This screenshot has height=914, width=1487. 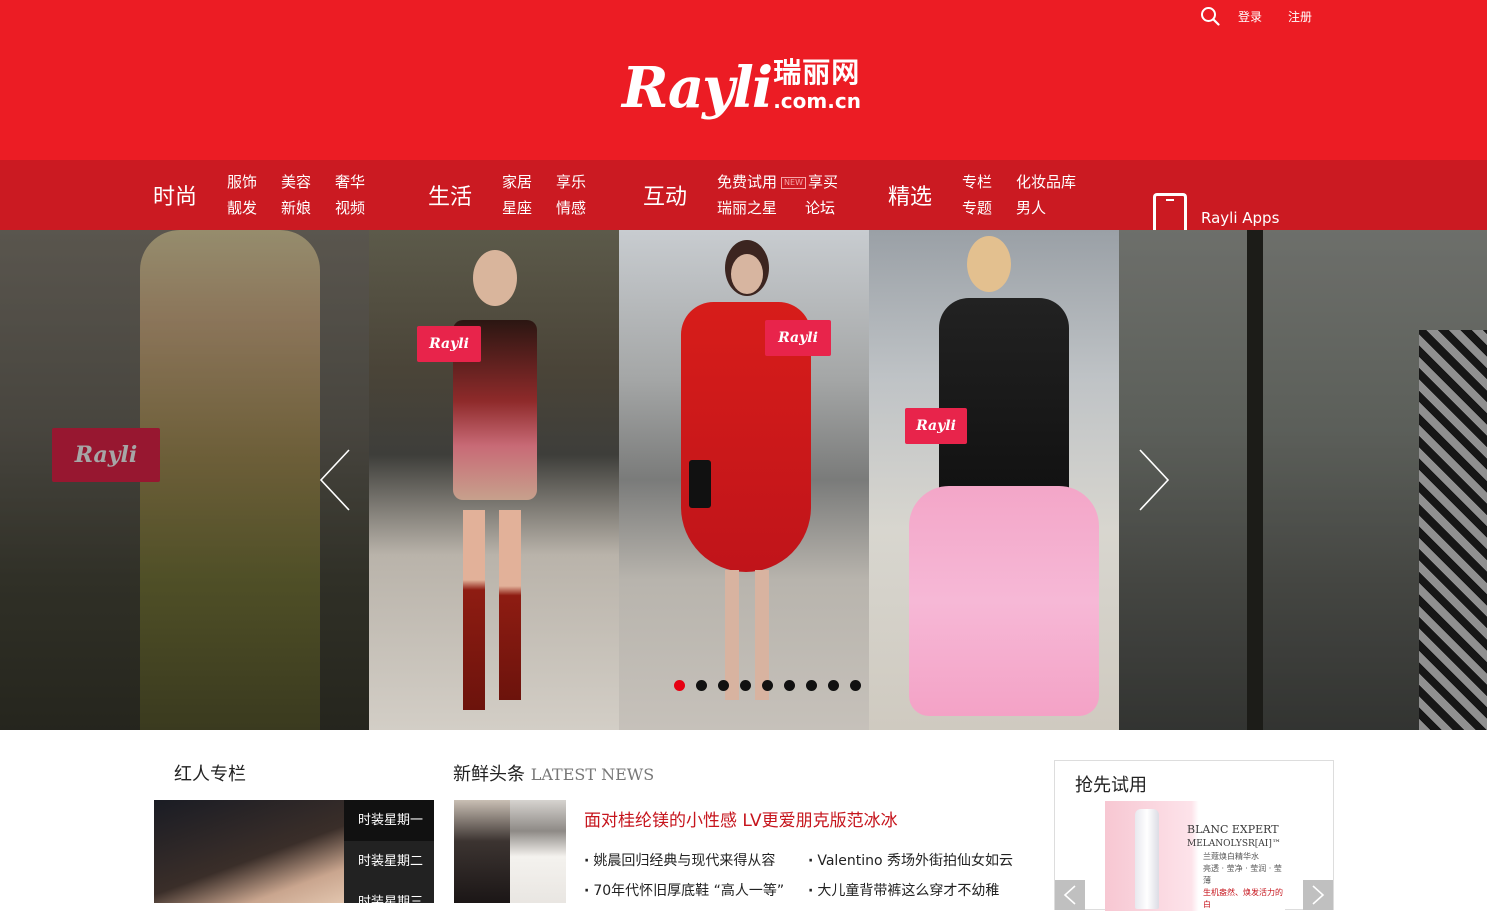 I want to click on product-cn-line: 兰蔻焕白精华水, so click(x=1231, y=856).